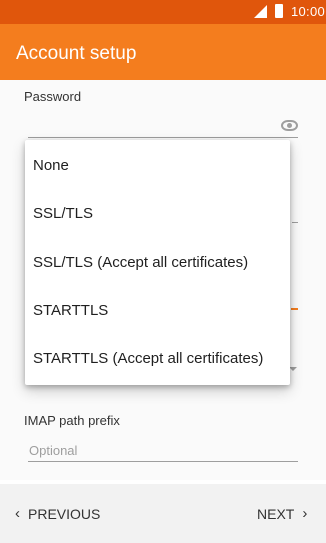 The width and height of the screenshot is (326, 543). I want to click on option-starttls: STARTTLS, so click(160, 311).